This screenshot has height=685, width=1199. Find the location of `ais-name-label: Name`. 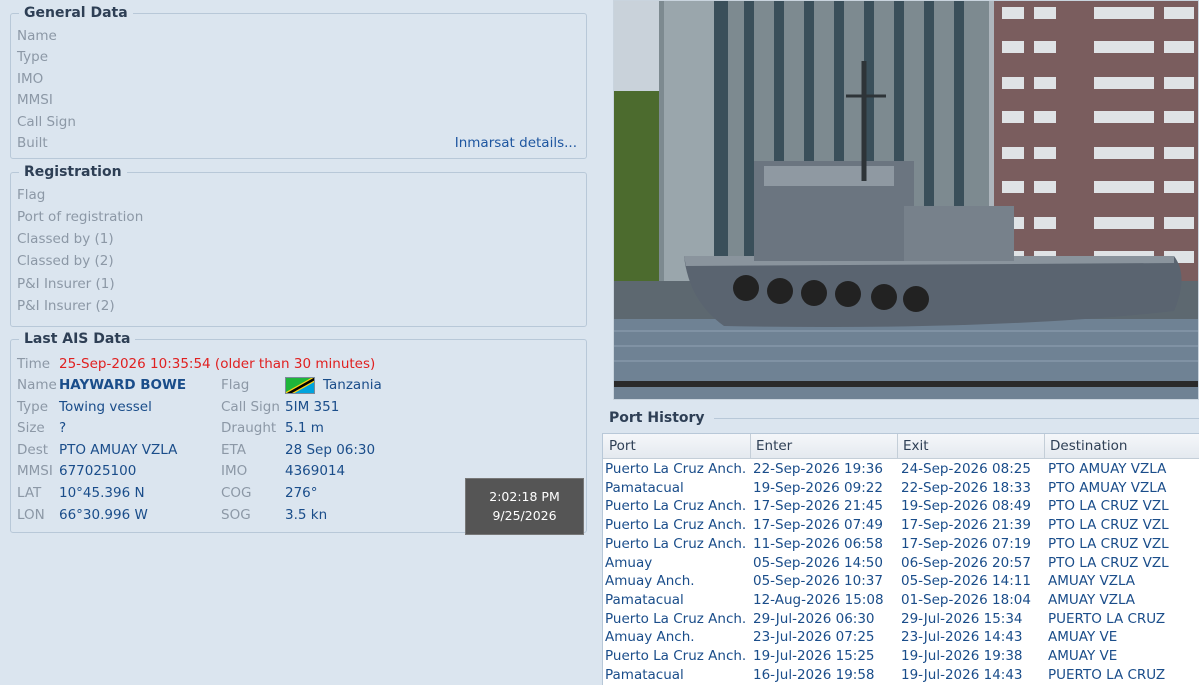

ais-name-label: Name is located at coordinates (37, 385).